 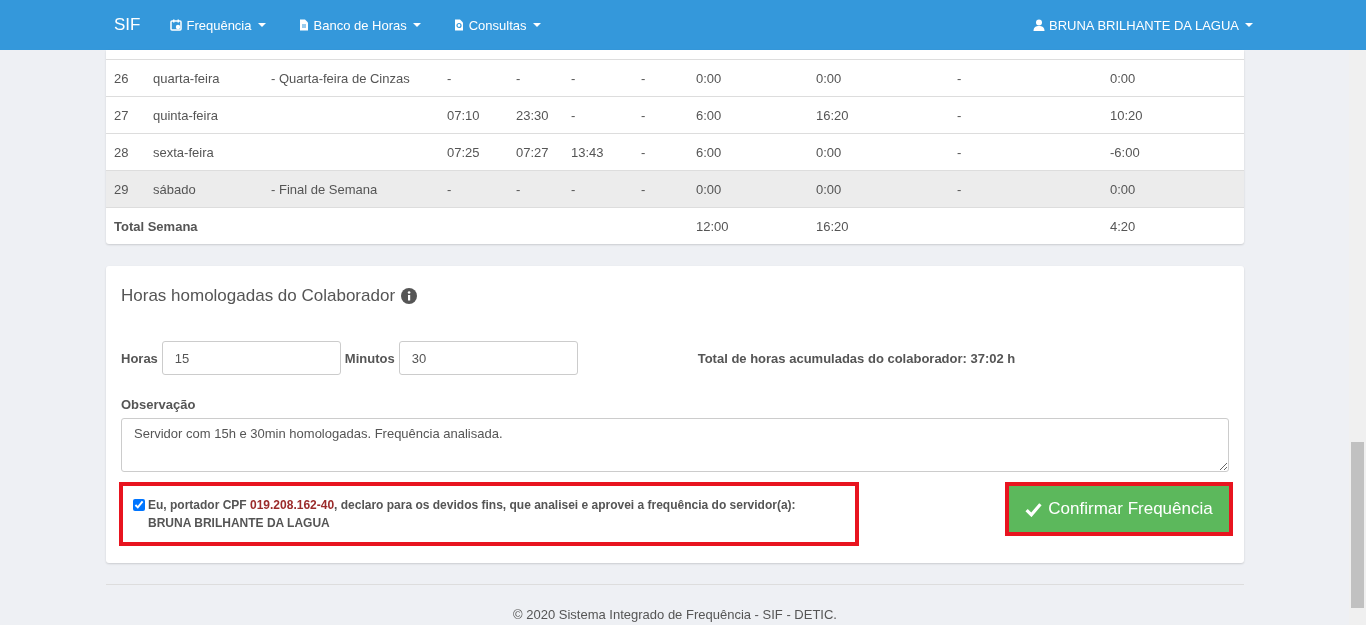 What do you see at coordinates (176, 25) in the screenshot?
I see `calendar-icon` at bounding box center [176, 25].